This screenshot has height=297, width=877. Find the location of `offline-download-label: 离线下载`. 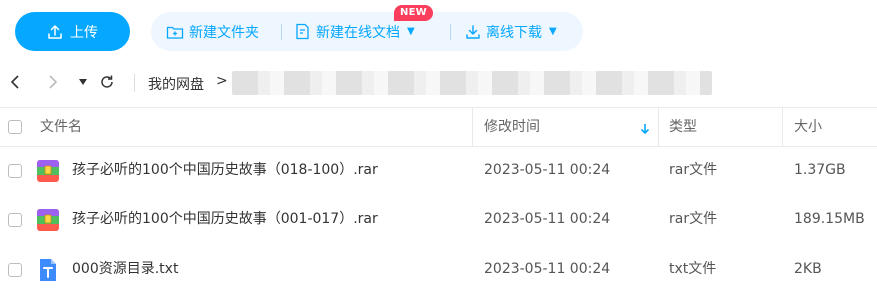

offline-download-label: 离线下载 is located at coordinates (514, 32).